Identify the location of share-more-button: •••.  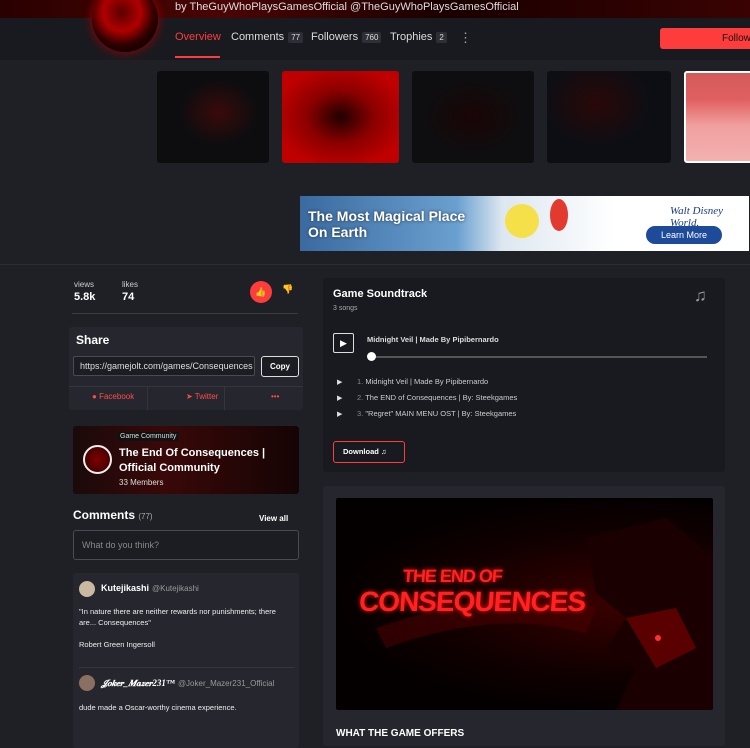
(275, 396).